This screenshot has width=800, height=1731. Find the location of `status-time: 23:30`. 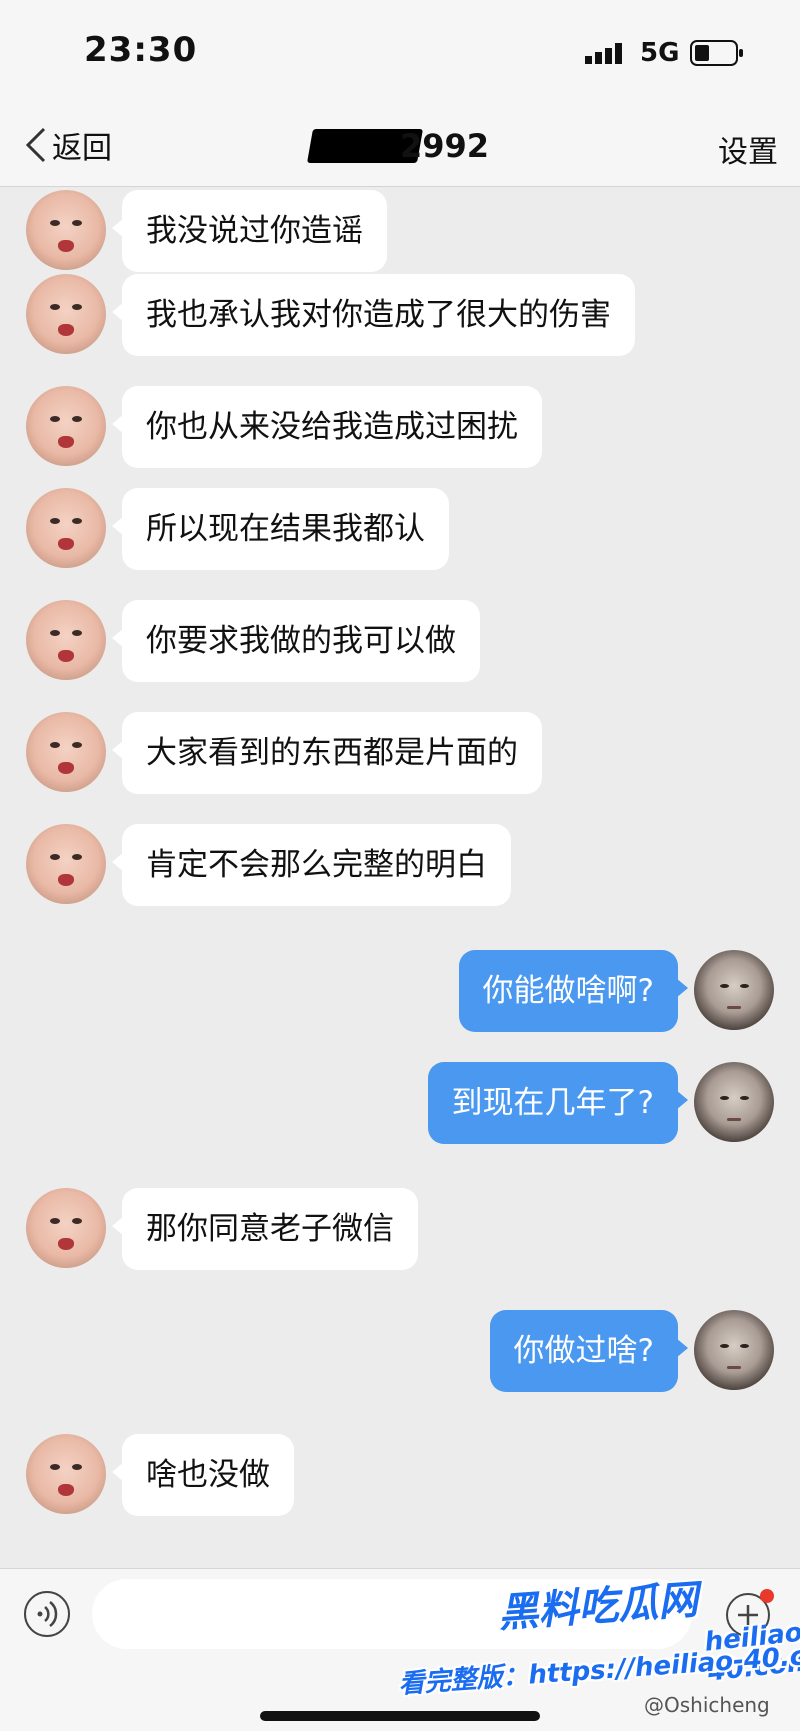

status-time: 23:30 is located at coordinates (141, 50).